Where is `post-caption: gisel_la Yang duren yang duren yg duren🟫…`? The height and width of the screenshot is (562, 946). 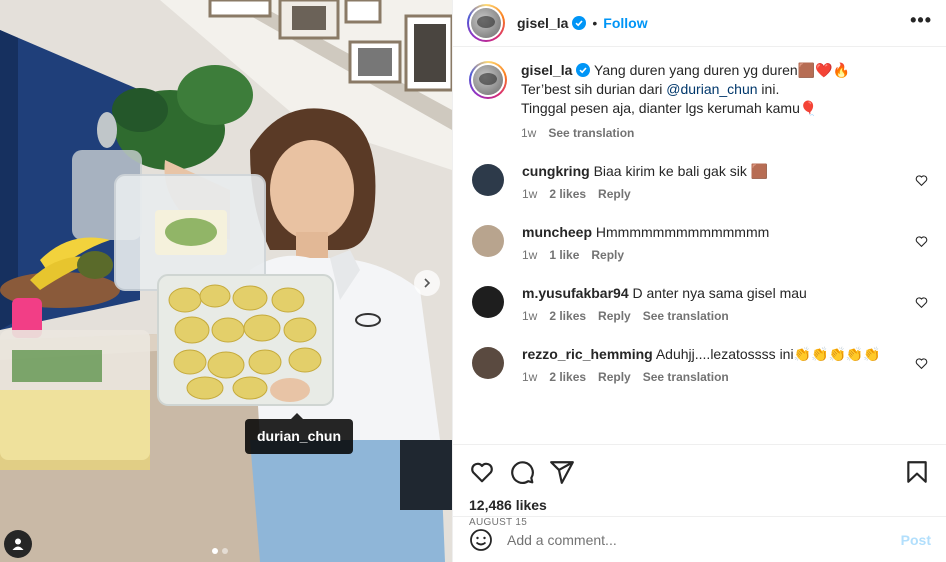 post-caption: gisel_la Yang duren yang duren yg duren🟫… is located at coordinates (699, 100).